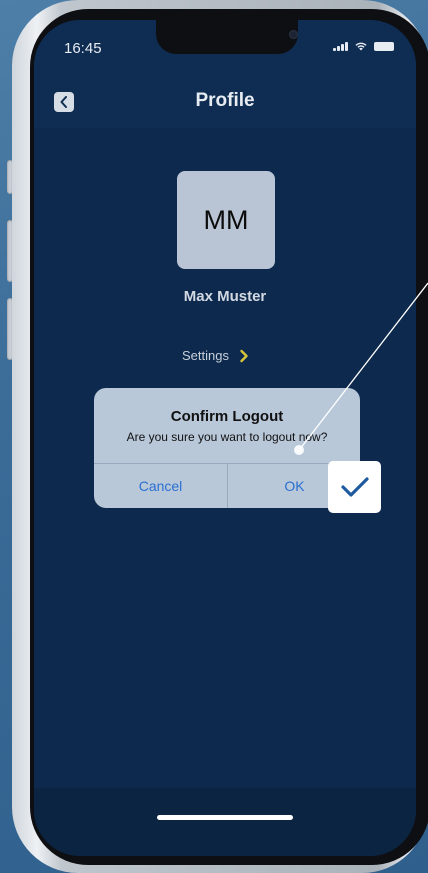 The image size is (428, 873). I want to click on confirm-badge, so click(354, 487).